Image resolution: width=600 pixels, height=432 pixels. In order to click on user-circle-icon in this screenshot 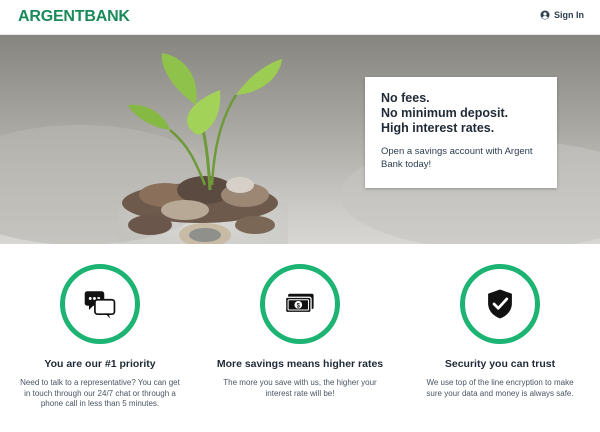, I will do `click(545, 15)`.